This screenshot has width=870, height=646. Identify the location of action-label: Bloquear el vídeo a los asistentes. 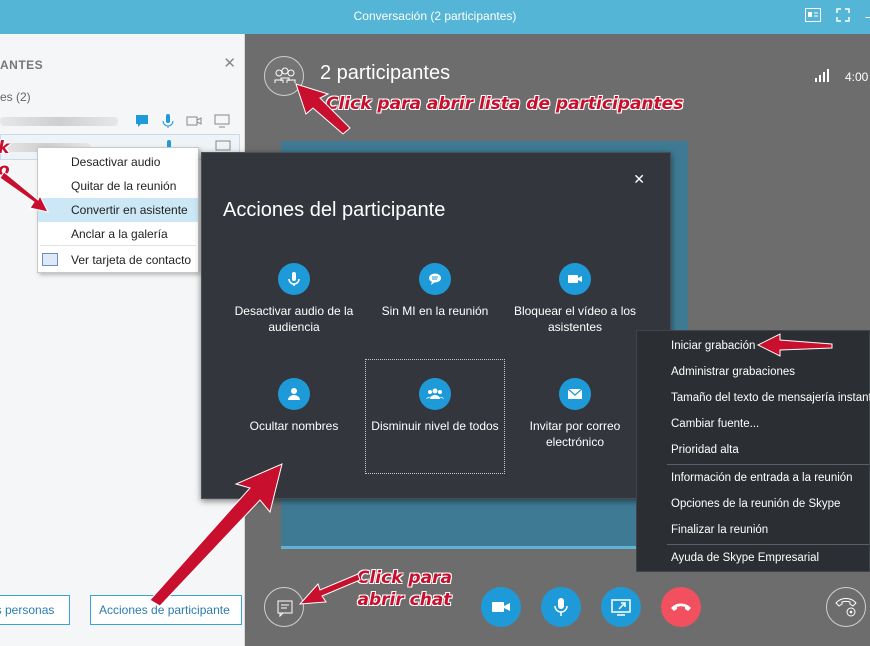
(575, 319).